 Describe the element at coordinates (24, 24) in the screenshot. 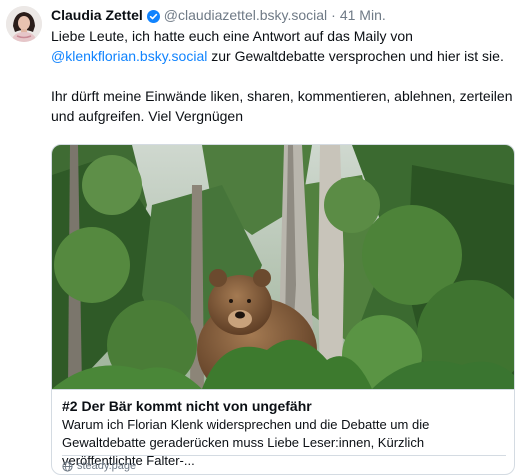

I see `avatar` at that location.